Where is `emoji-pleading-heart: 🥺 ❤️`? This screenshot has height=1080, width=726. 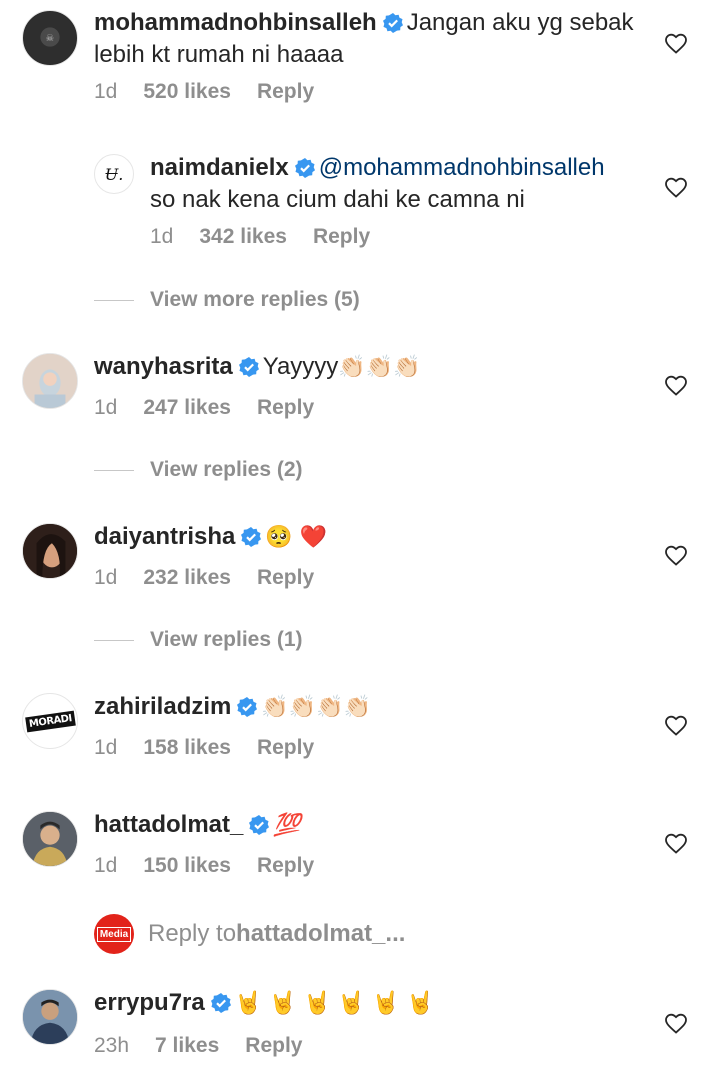
emoji-pleading-heart: 🥺 ❤️ is located at coordinates (296, 537).